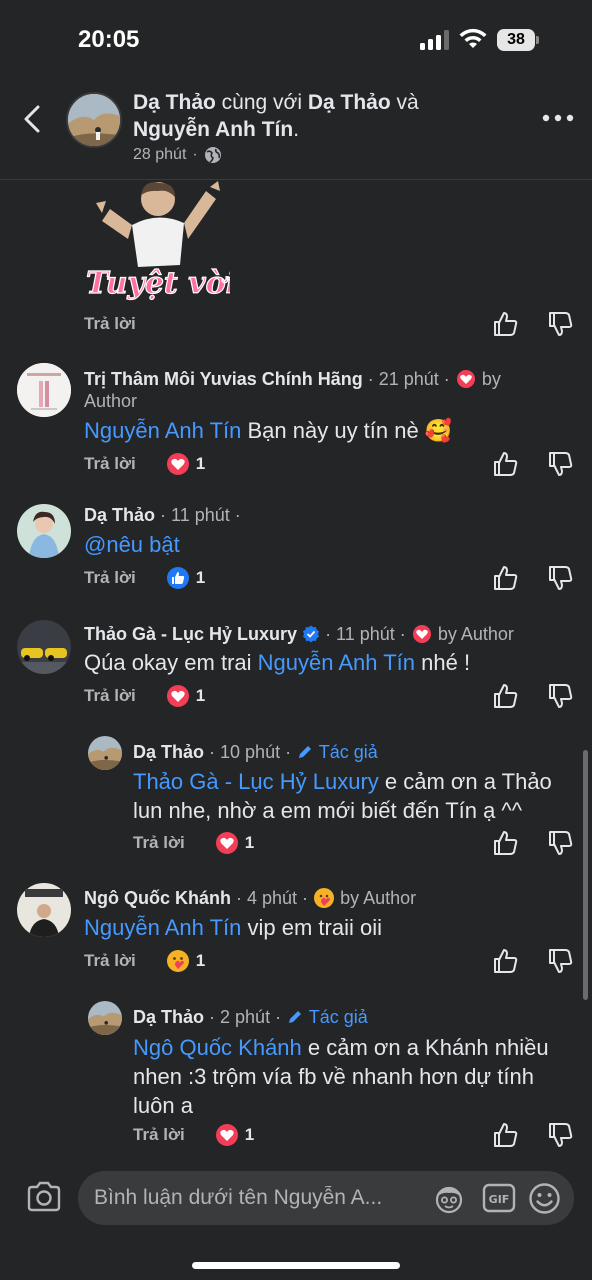  I want to click on comment-1-actions: Trả lời 1, so click(144, 464).